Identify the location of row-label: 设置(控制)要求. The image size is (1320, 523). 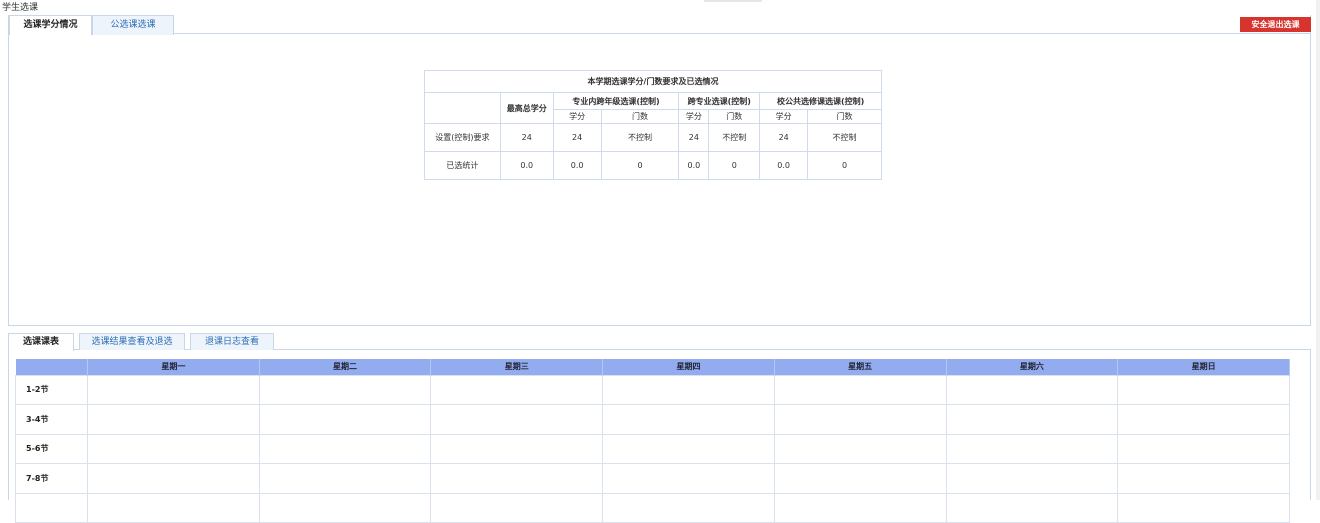
(462, 137).